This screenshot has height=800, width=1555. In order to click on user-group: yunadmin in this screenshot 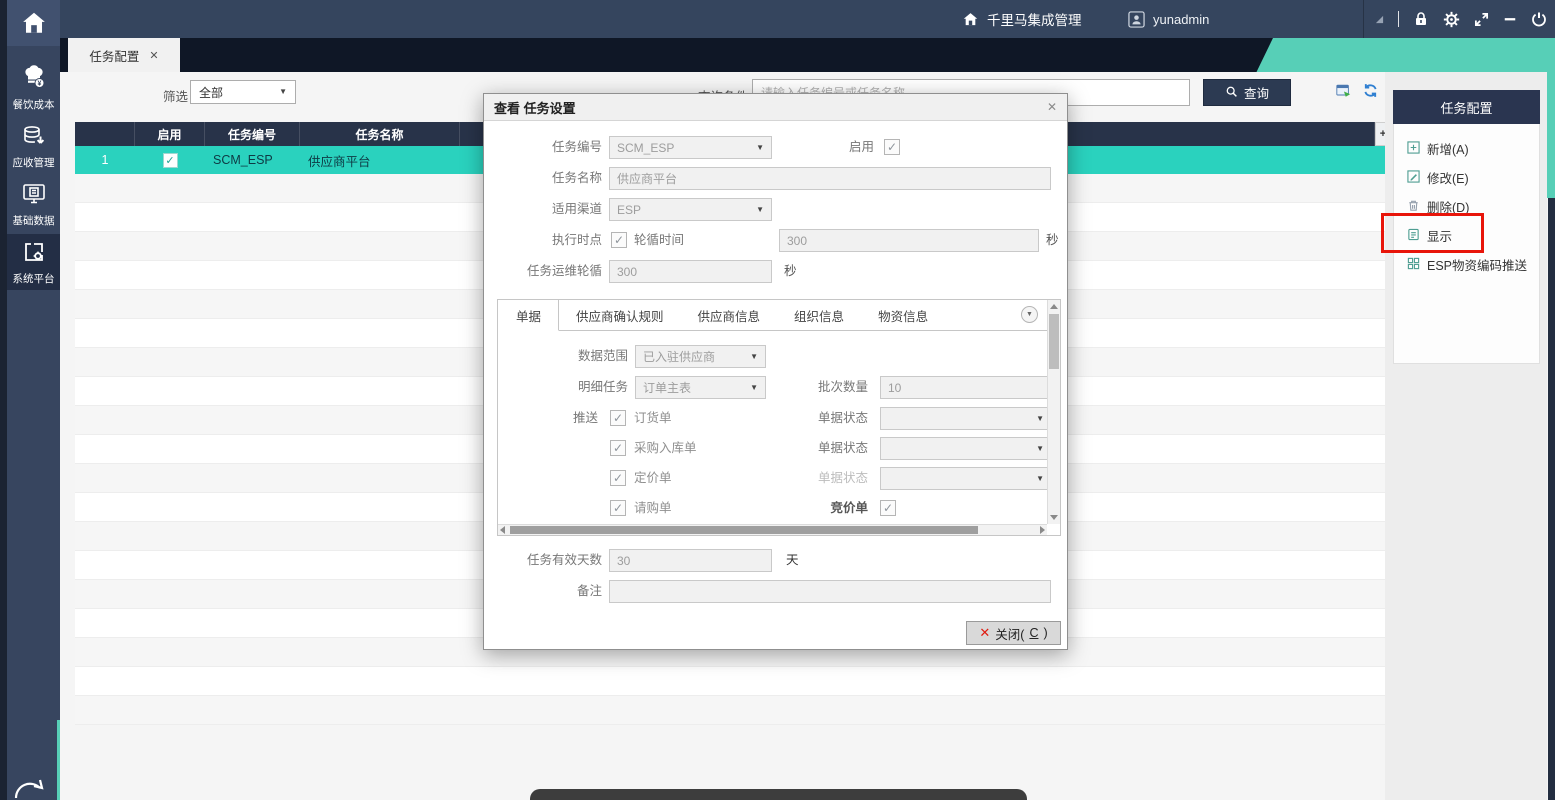, I will do `click(1168, 19)`.